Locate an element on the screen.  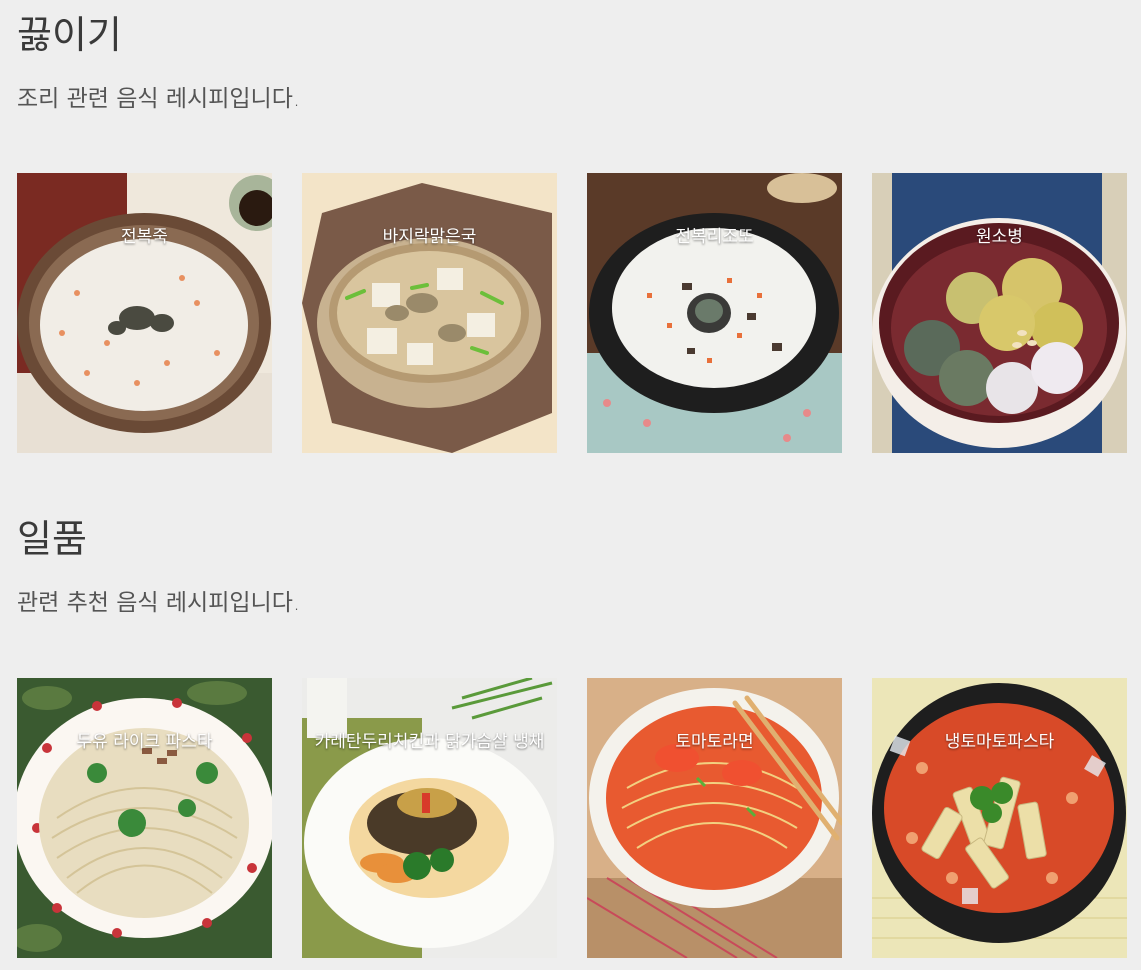
recipe-card: 원소병 is located at coordinates (999, 313).